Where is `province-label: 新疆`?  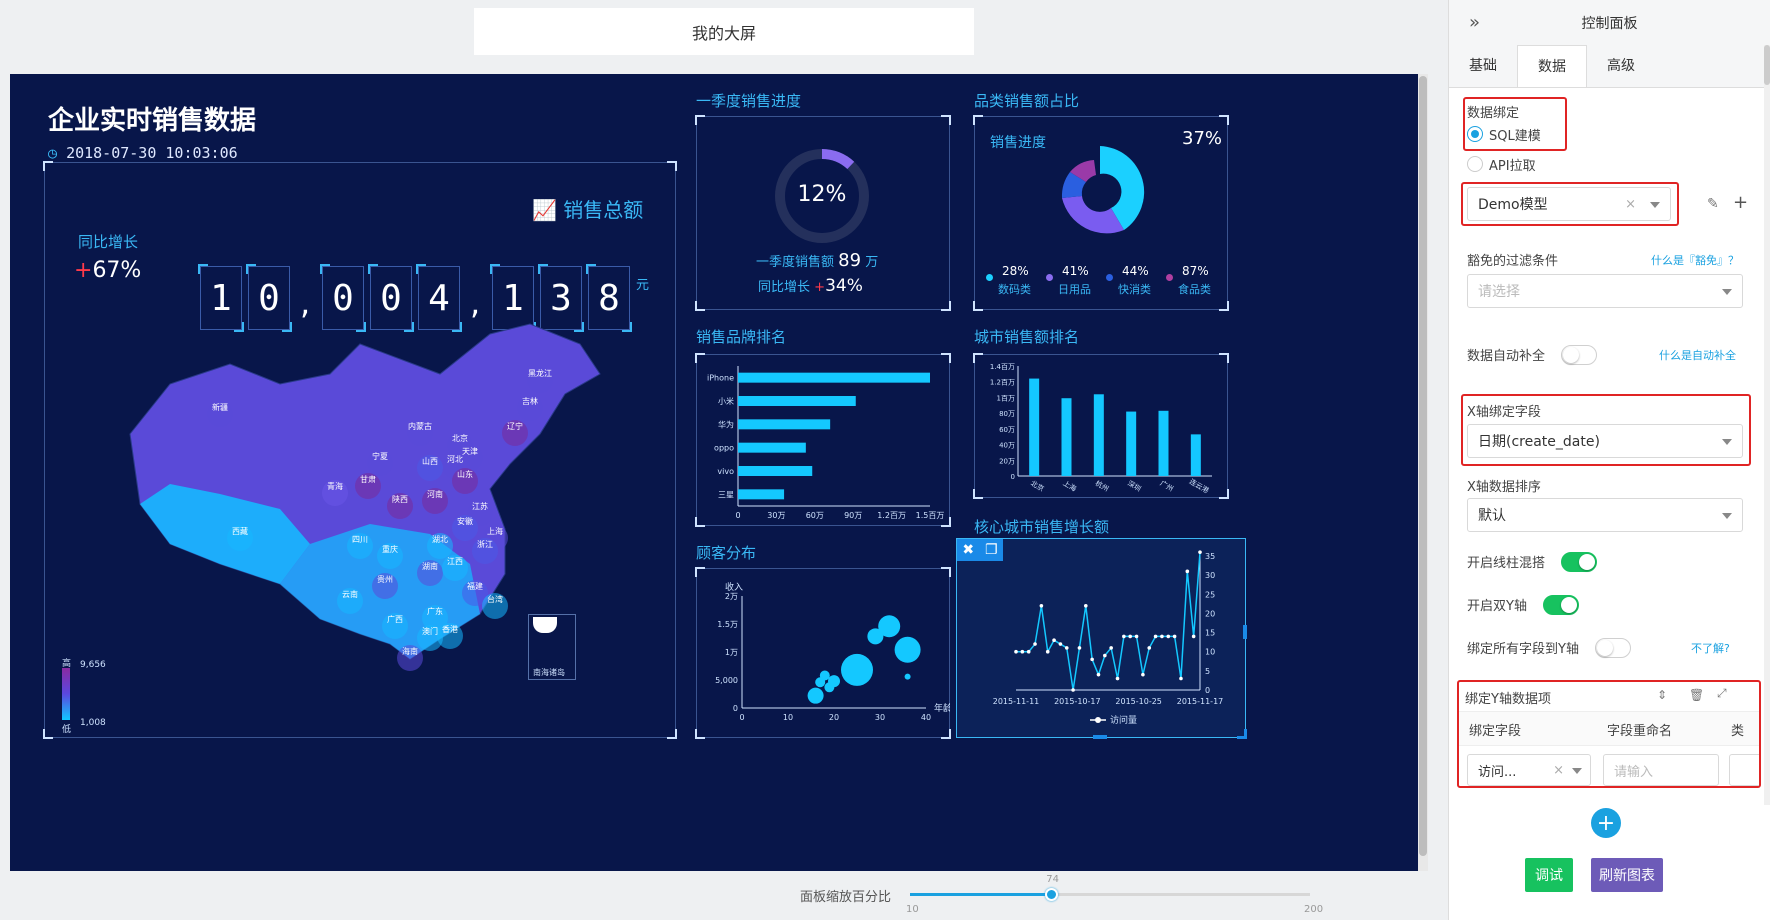 province-label: 新疆 is located at coordinates (220, 407).